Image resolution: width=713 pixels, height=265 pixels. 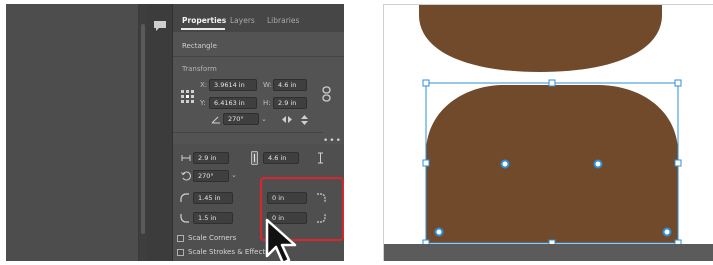 I want to click on corner-widget-bottom-right, so click(x=667, y=232).